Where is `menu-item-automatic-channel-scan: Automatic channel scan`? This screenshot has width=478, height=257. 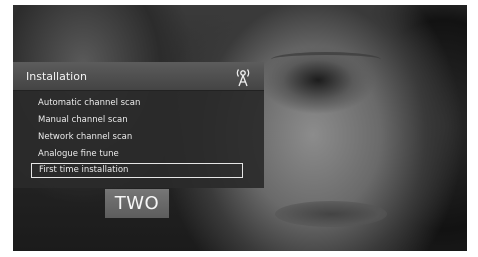 menu-item-automatic-channel-scan: Automatic channel scan is located at coordinates (139, 103).